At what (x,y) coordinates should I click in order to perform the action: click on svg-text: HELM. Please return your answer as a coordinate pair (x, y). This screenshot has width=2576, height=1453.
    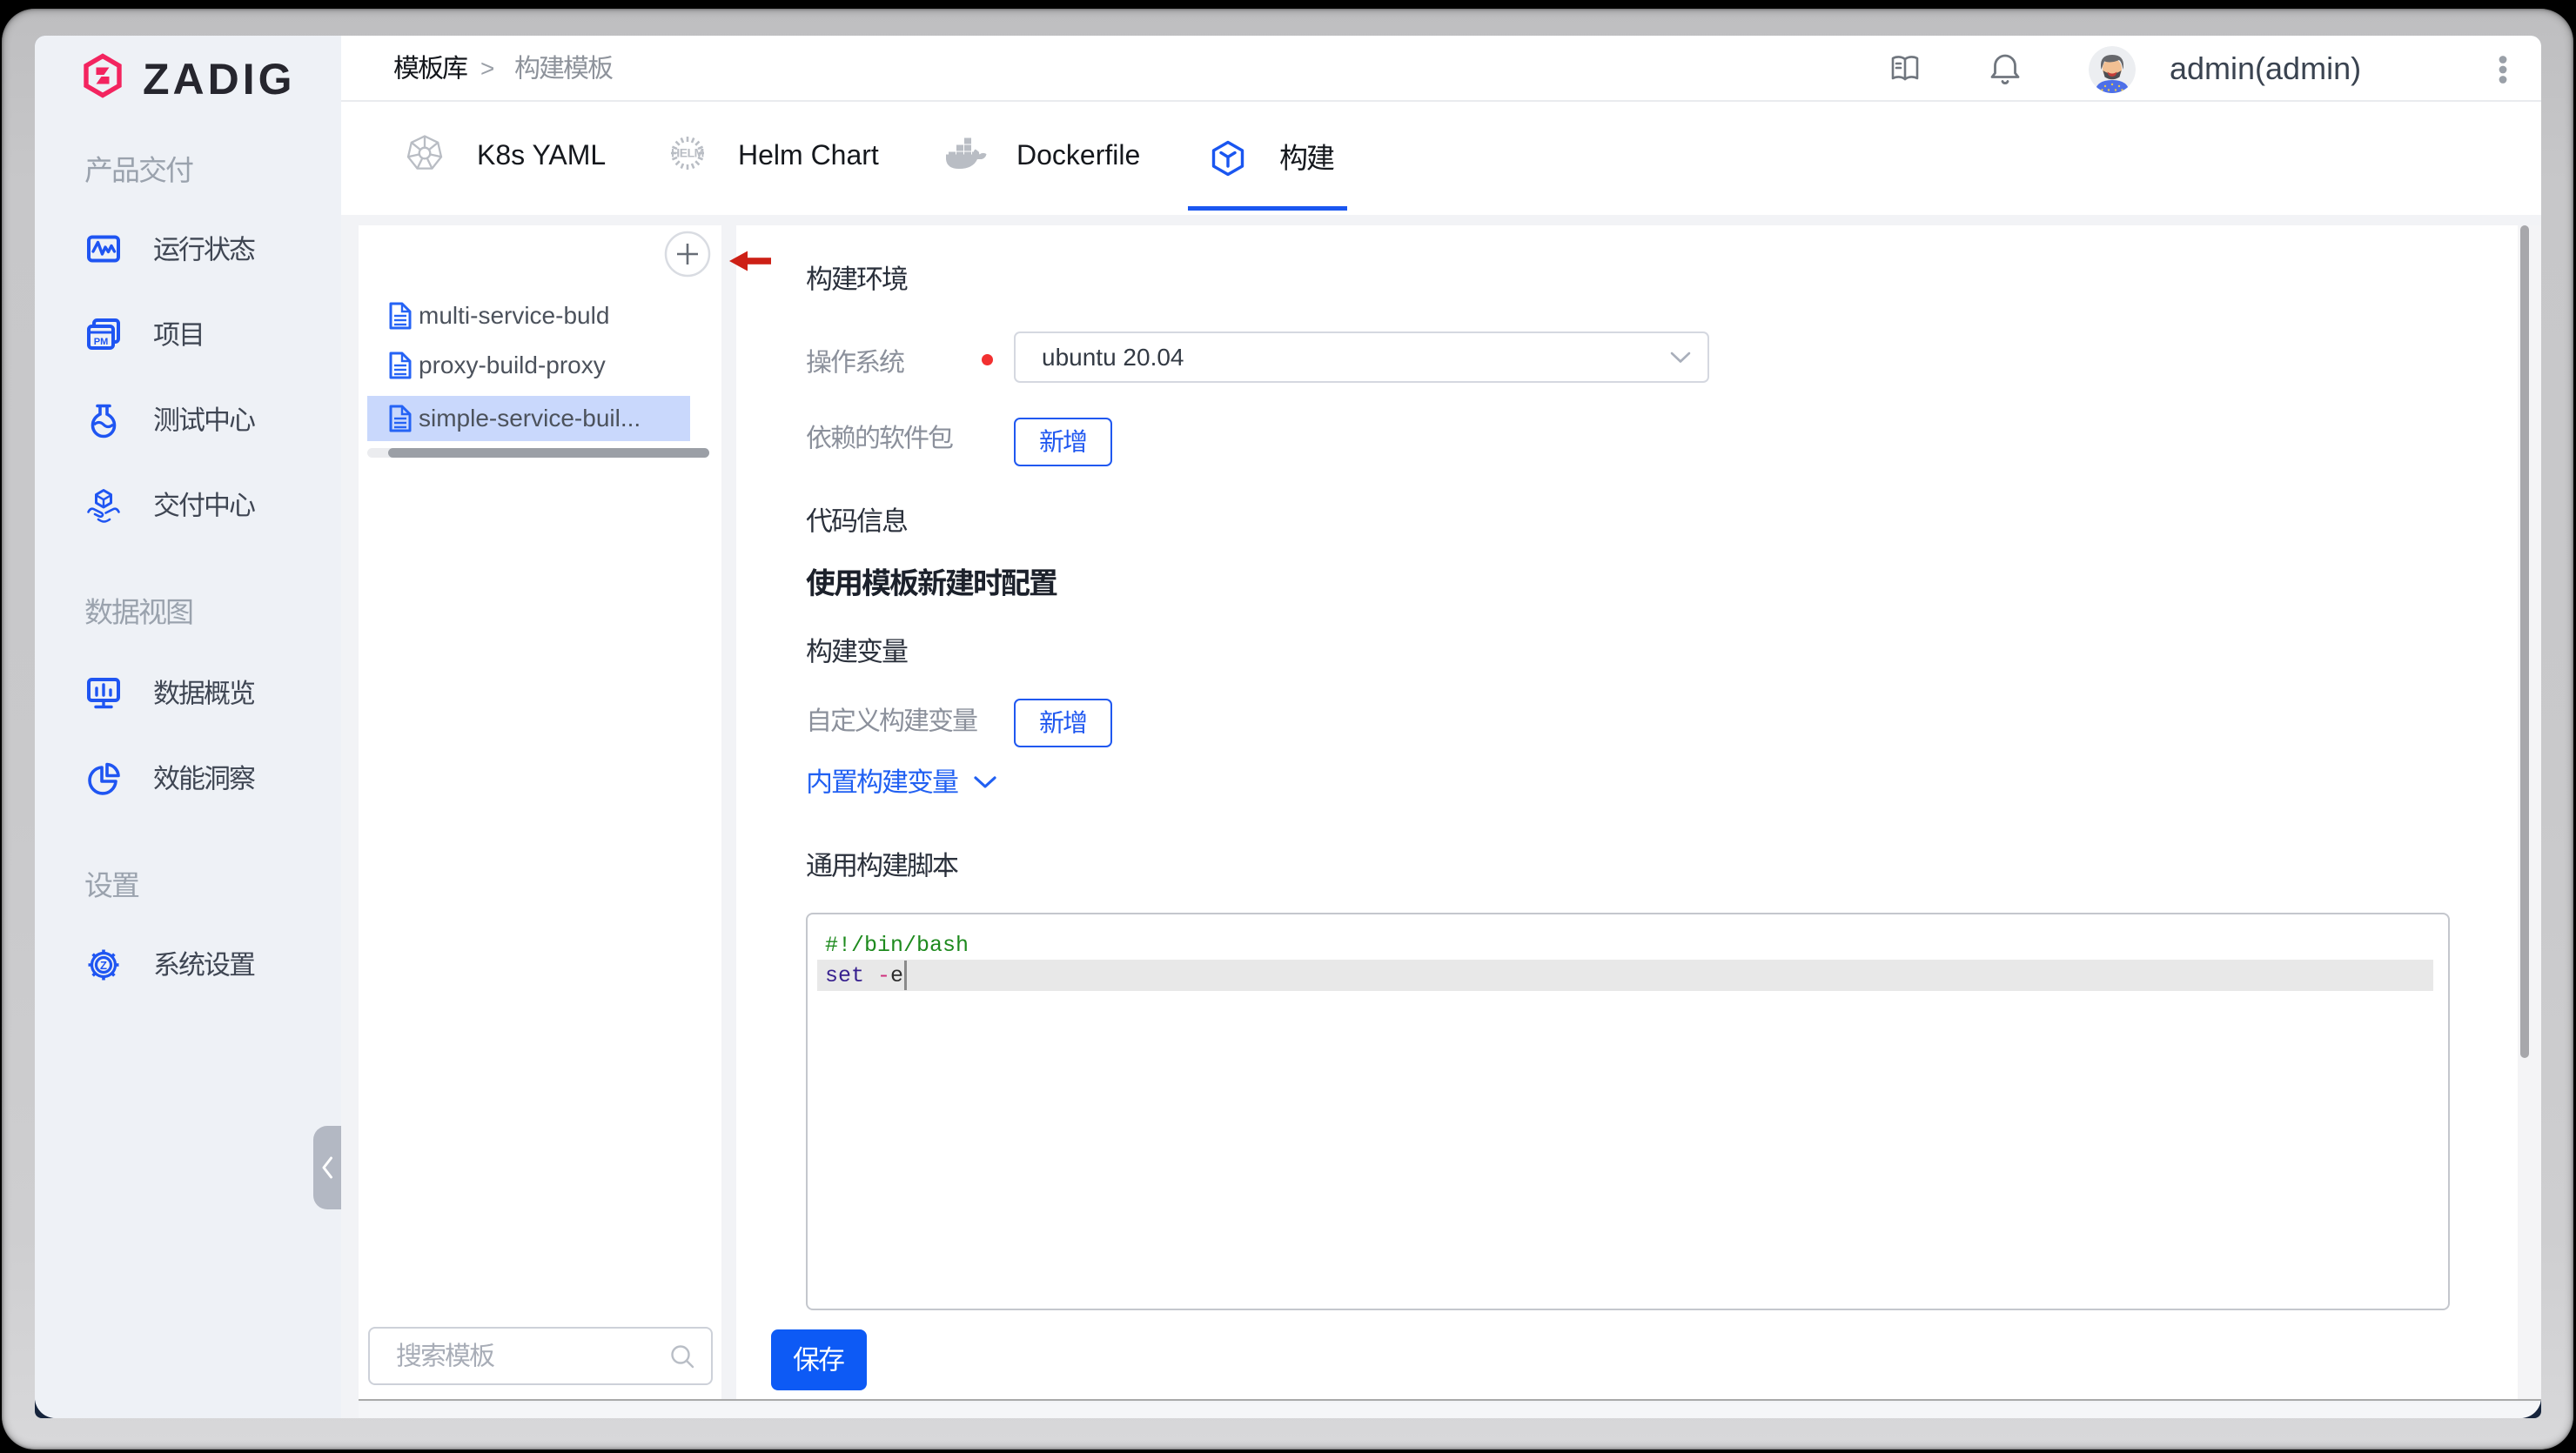
    Looking at the image, I should click on (687, 153).